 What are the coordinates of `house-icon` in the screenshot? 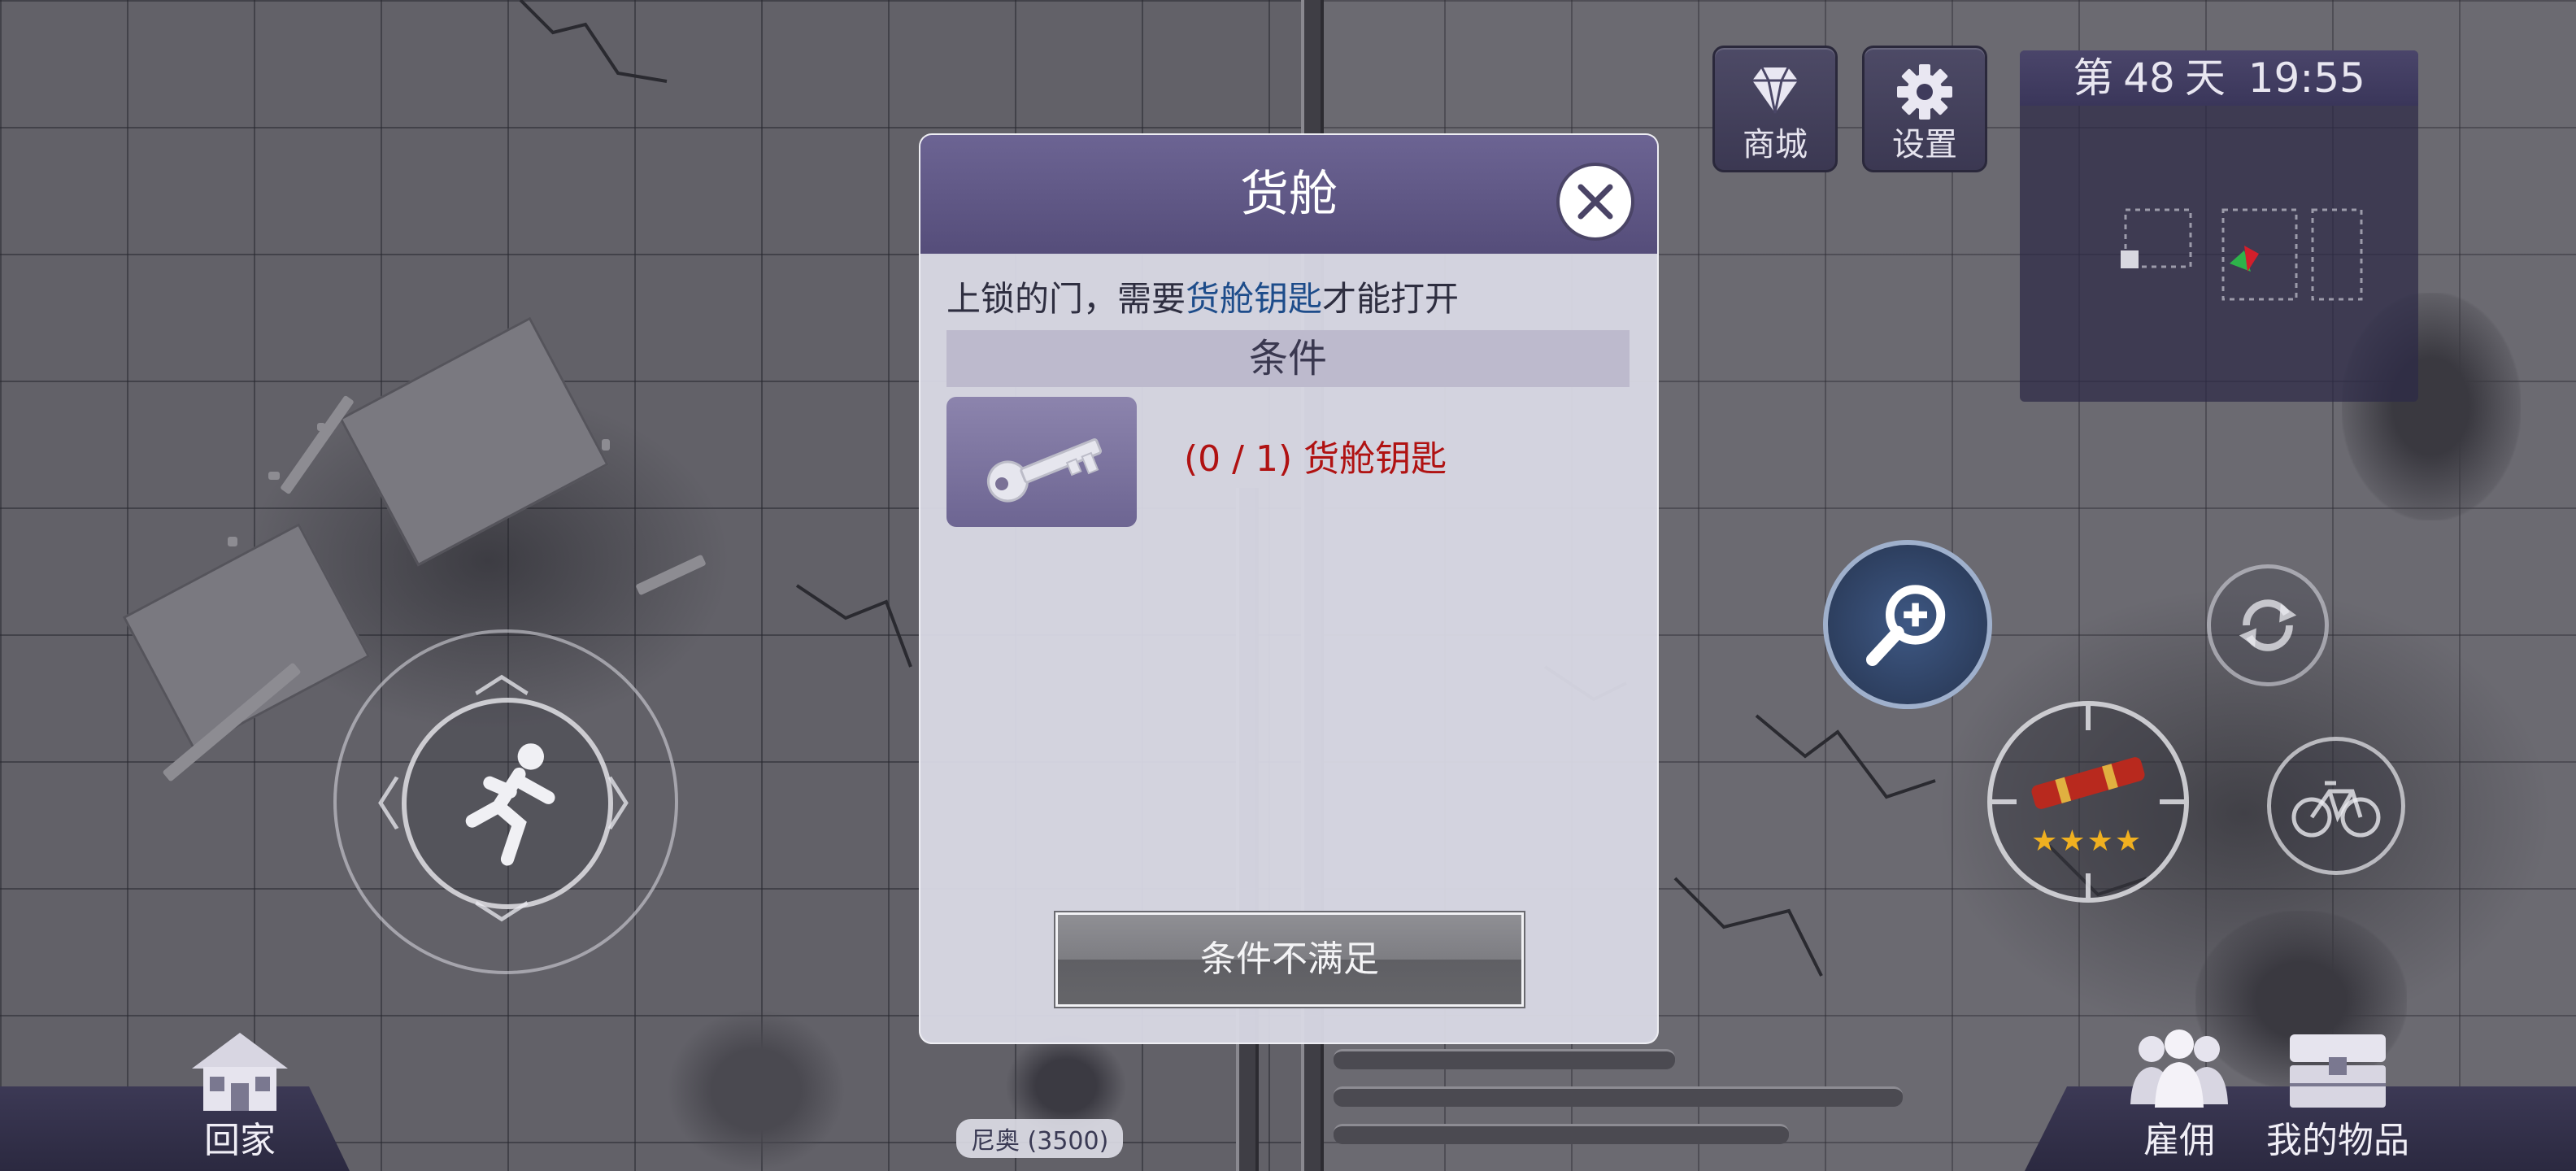 It's located at (240, 1072).